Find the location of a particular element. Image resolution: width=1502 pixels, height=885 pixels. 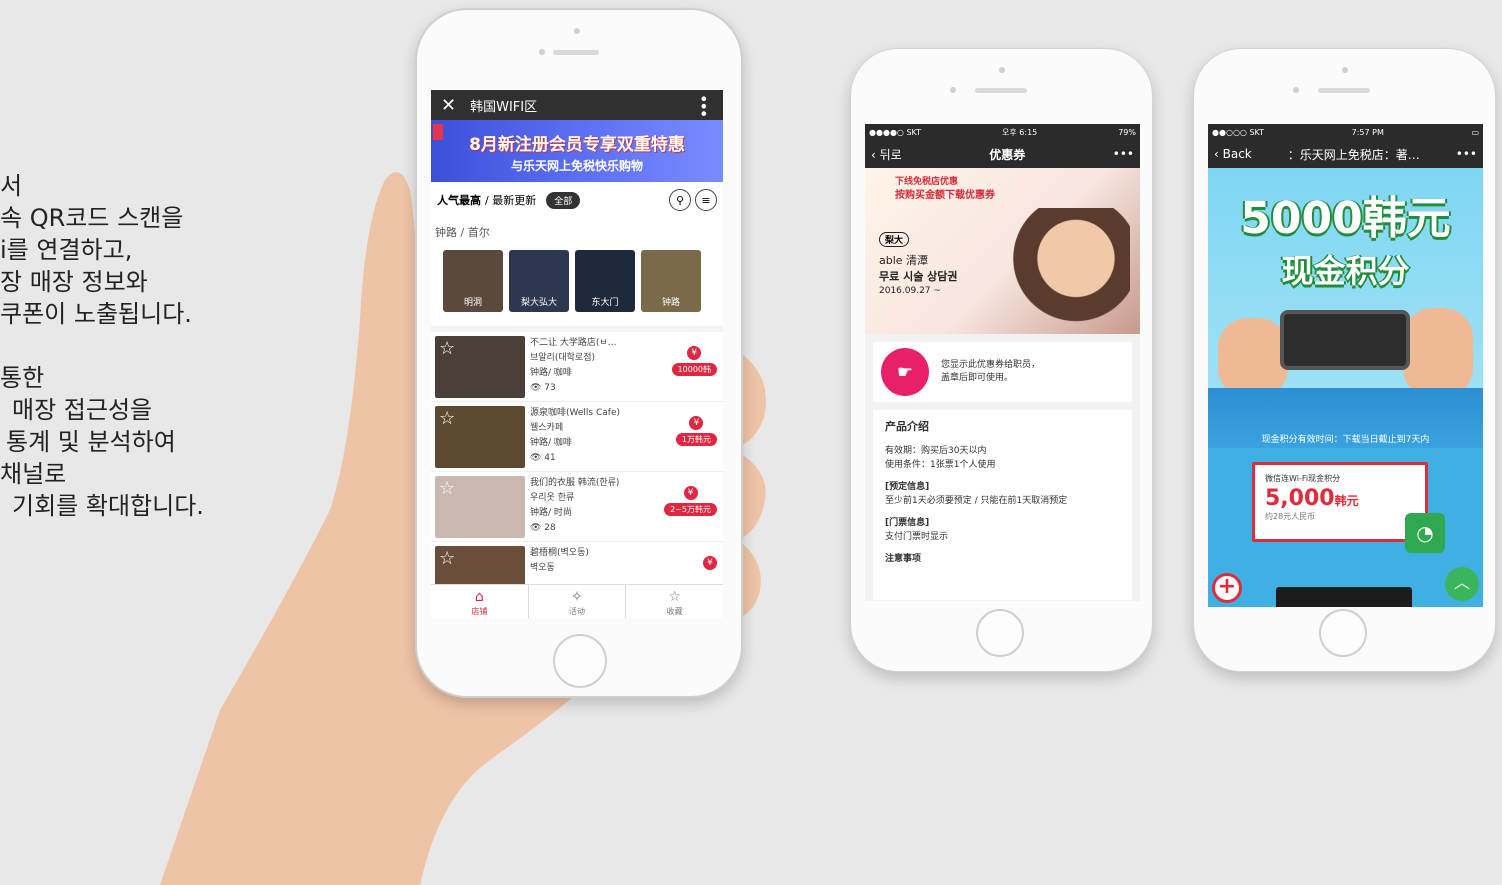

banner-headline: 按购买金额下载优惠券 is located at coordinates (945, 195).